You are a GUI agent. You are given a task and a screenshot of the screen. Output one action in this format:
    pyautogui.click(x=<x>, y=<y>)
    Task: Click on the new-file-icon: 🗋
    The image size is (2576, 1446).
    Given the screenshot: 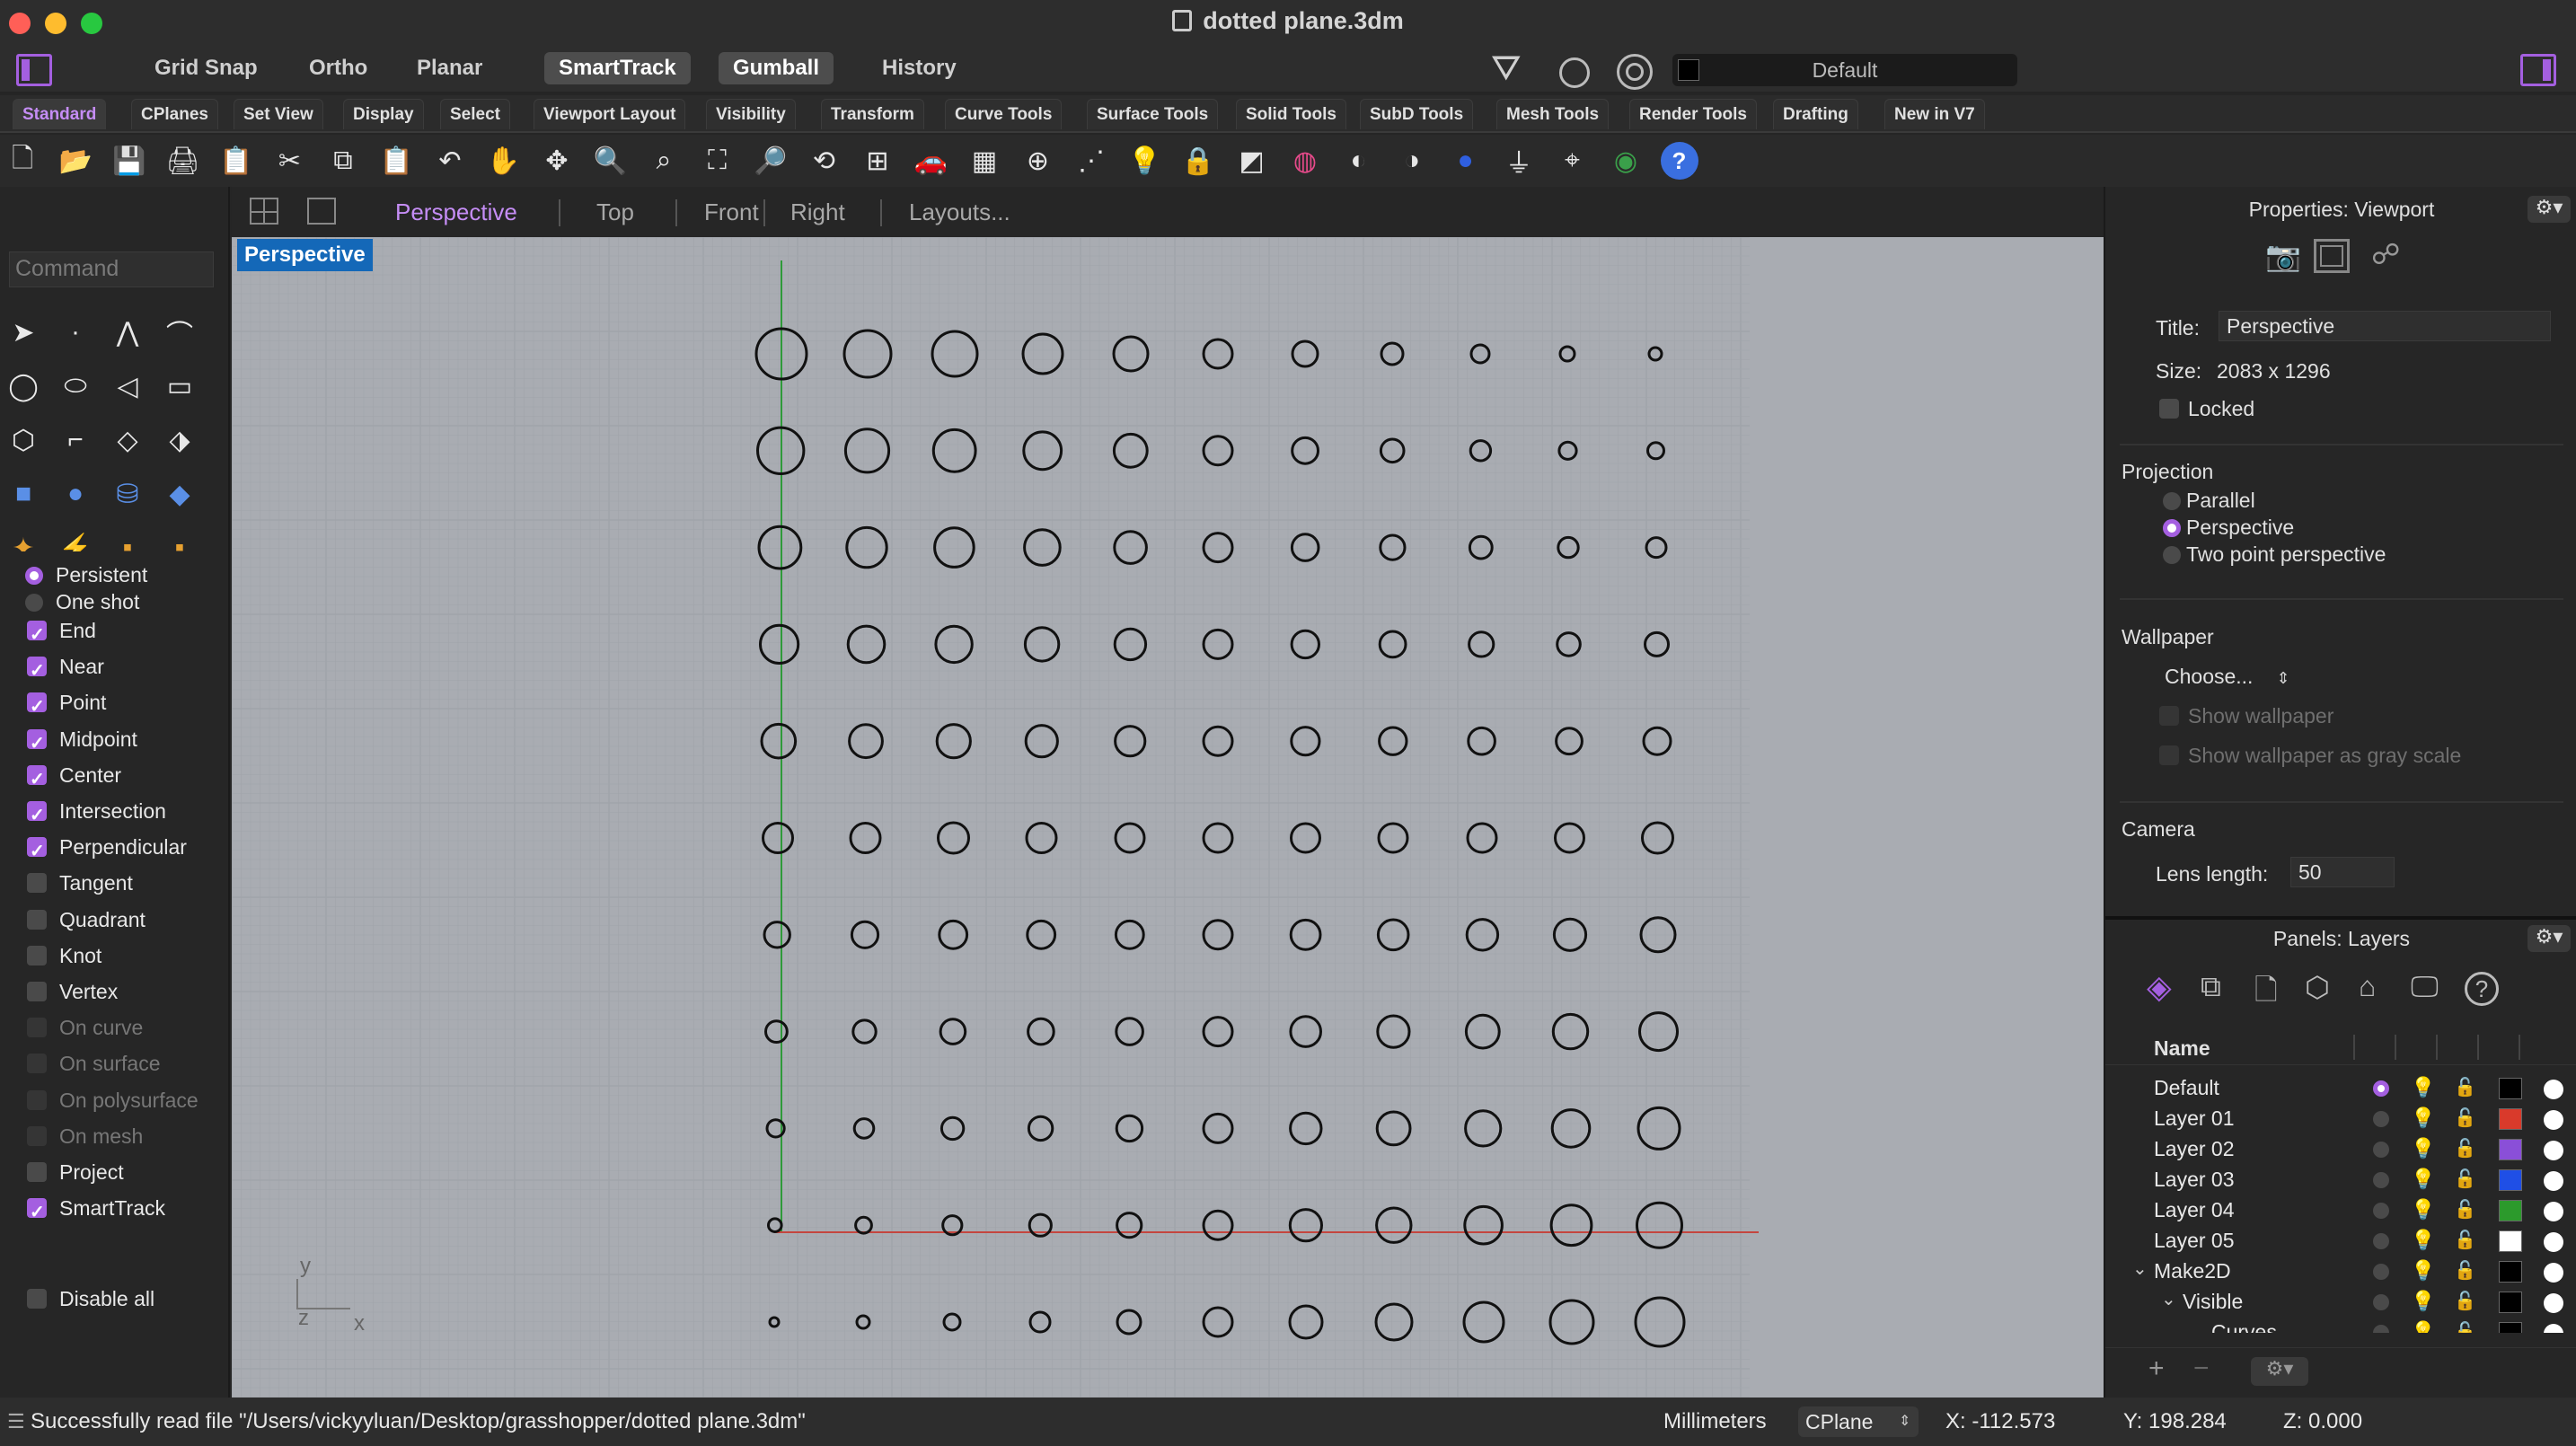 What is the action you would take?
    pyautogui.click(x=22, y=161)
    